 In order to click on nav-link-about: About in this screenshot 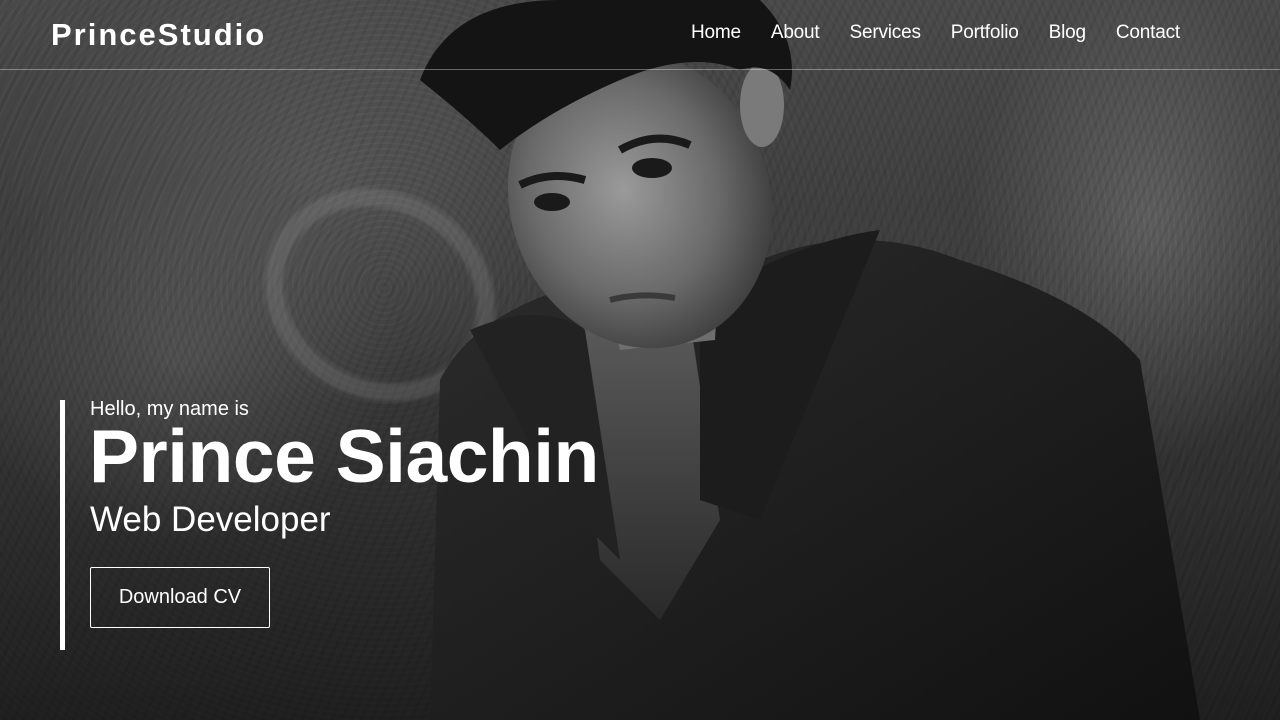, I will do `click(795, 32)`.